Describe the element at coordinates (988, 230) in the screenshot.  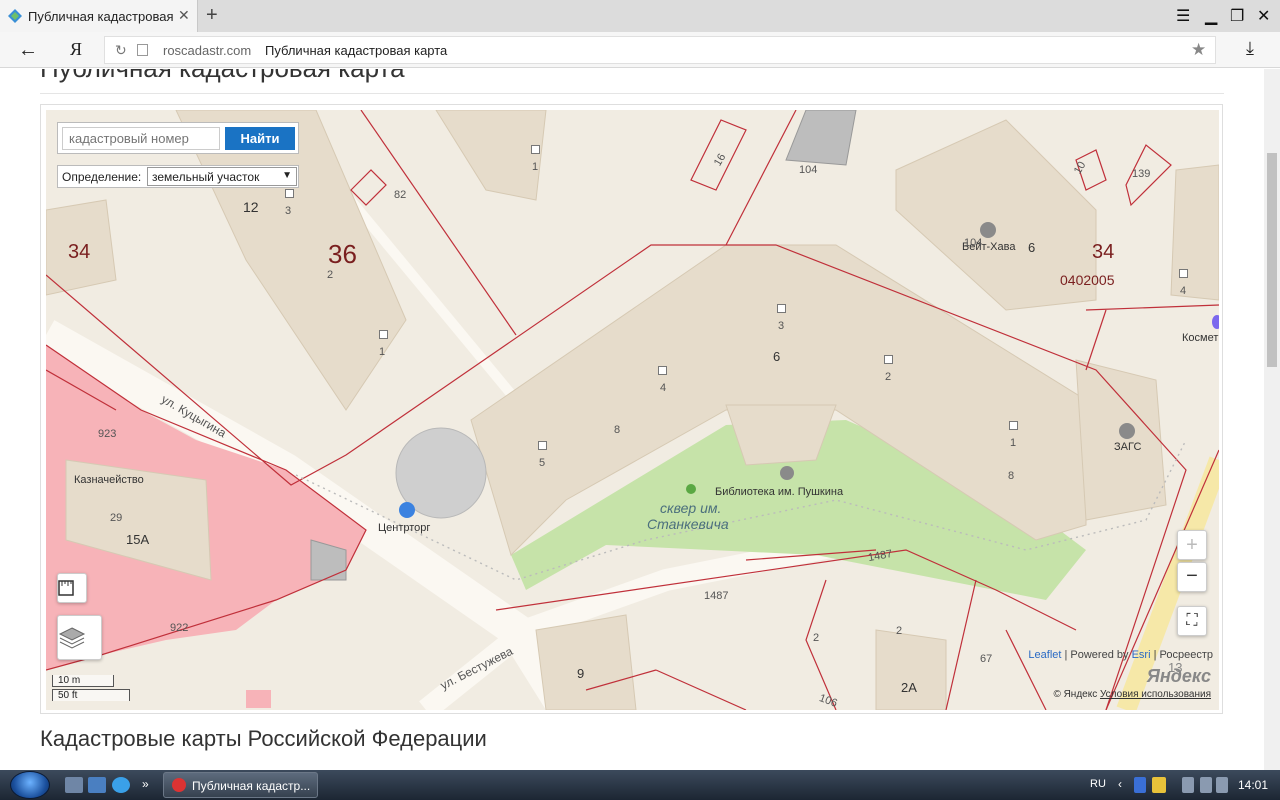
I see `star-of-david-icon` at that location.